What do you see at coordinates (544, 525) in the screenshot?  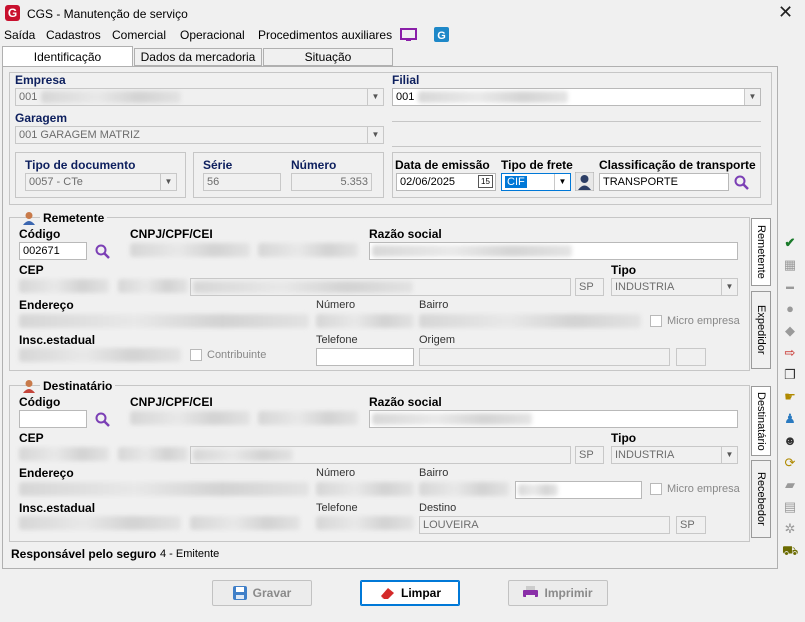 I see `destinatario-destino-field: LOUVEIRA` at bounding box center [544, 525].